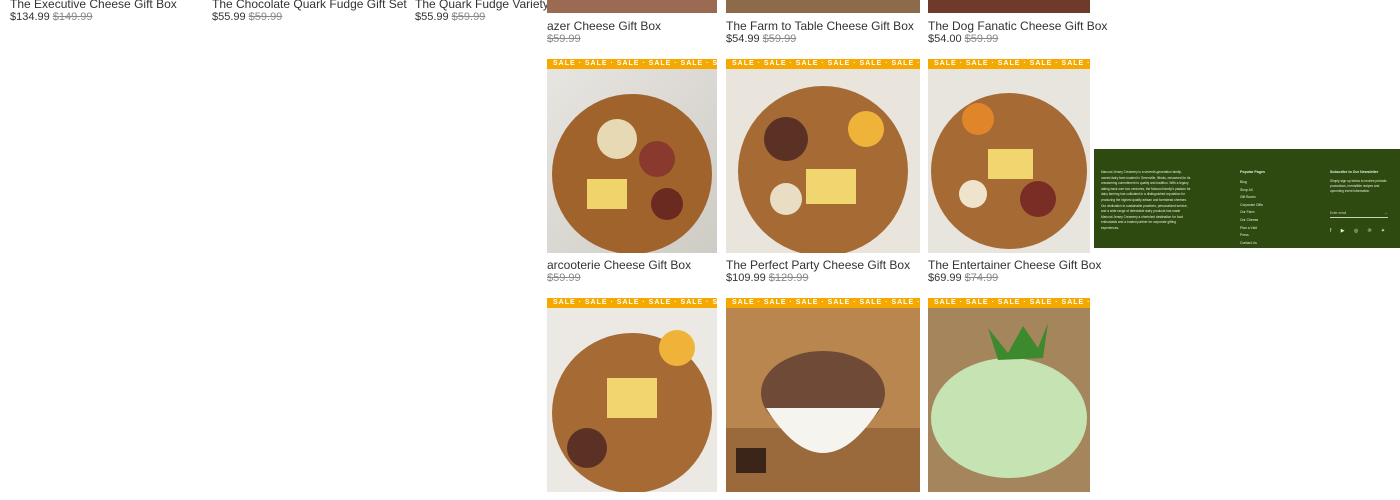 The image size is (1400, 500). I want to click on footer-link-press: Press, so click(1251, 236).